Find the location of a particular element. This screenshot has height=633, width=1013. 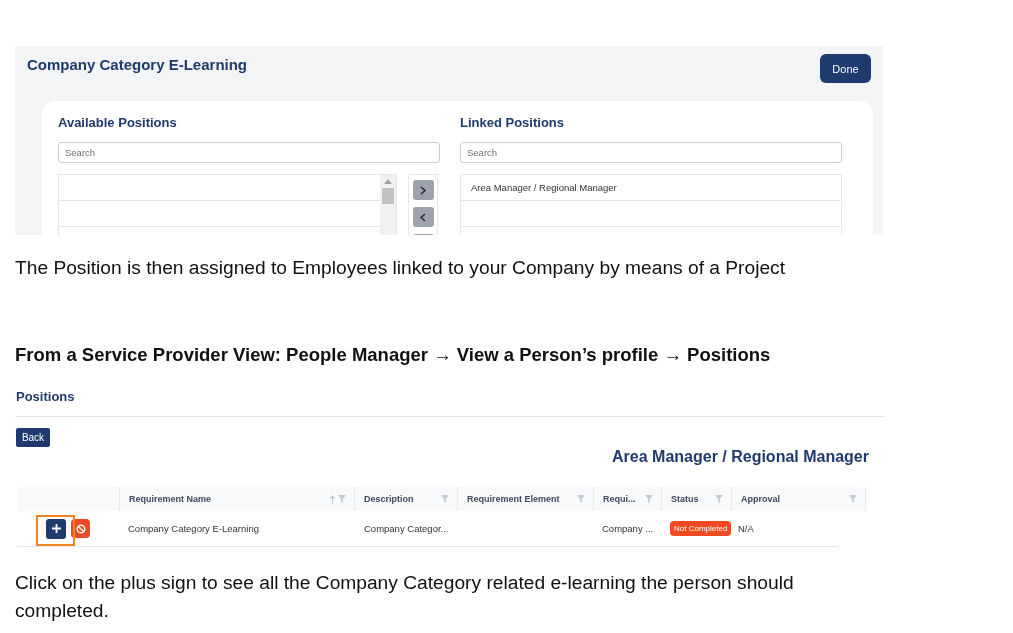

navigation-path-heading: From a Service Provider View: People Manager → View a Person’s profile → Positions is located at coordinates (393, 355).